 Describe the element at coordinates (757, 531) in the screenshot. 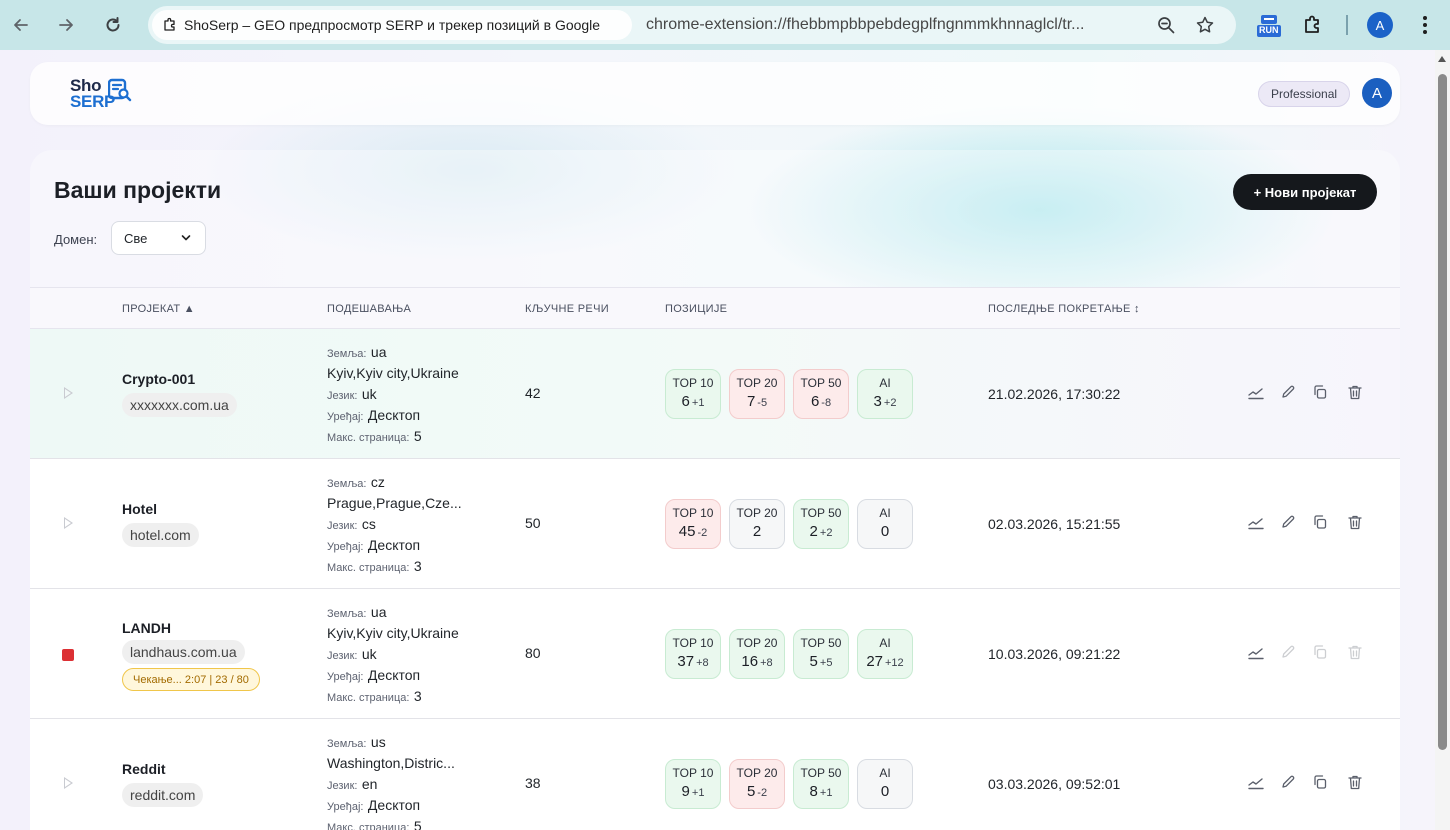

I see `position-badge-value: 2` at that location.